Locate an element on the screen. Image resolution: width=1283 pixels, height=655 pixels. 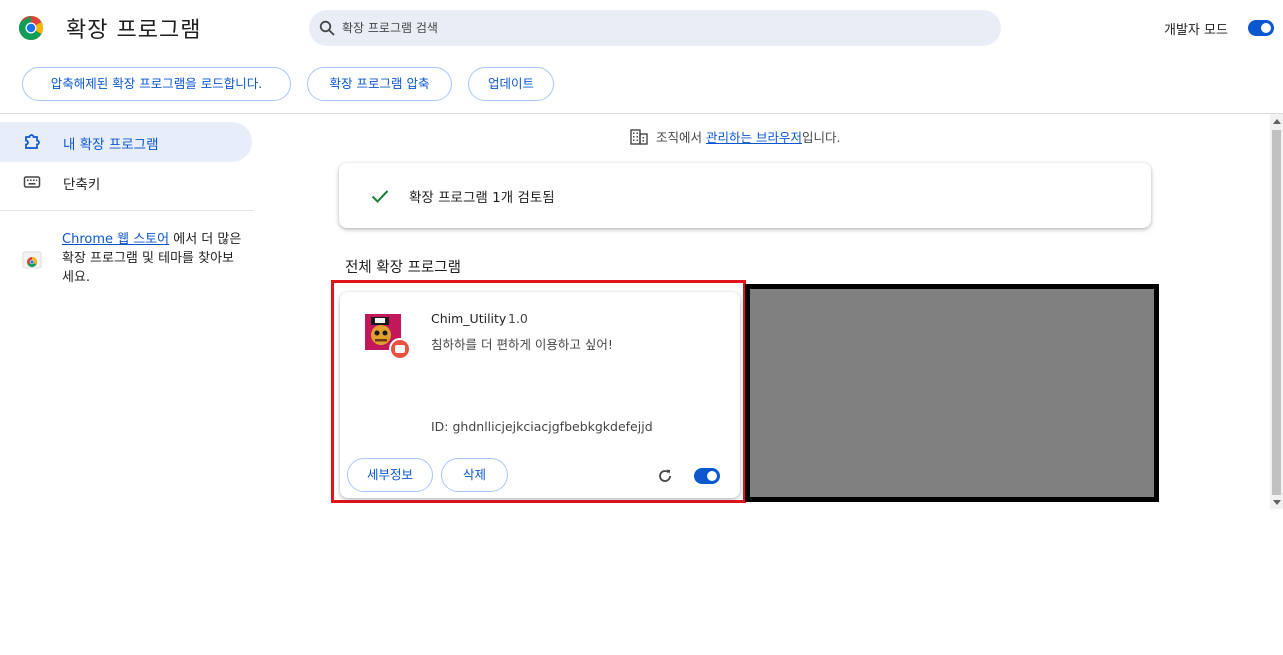
sidebar-item-label: 단축키 is located at coordinates (82, 185).